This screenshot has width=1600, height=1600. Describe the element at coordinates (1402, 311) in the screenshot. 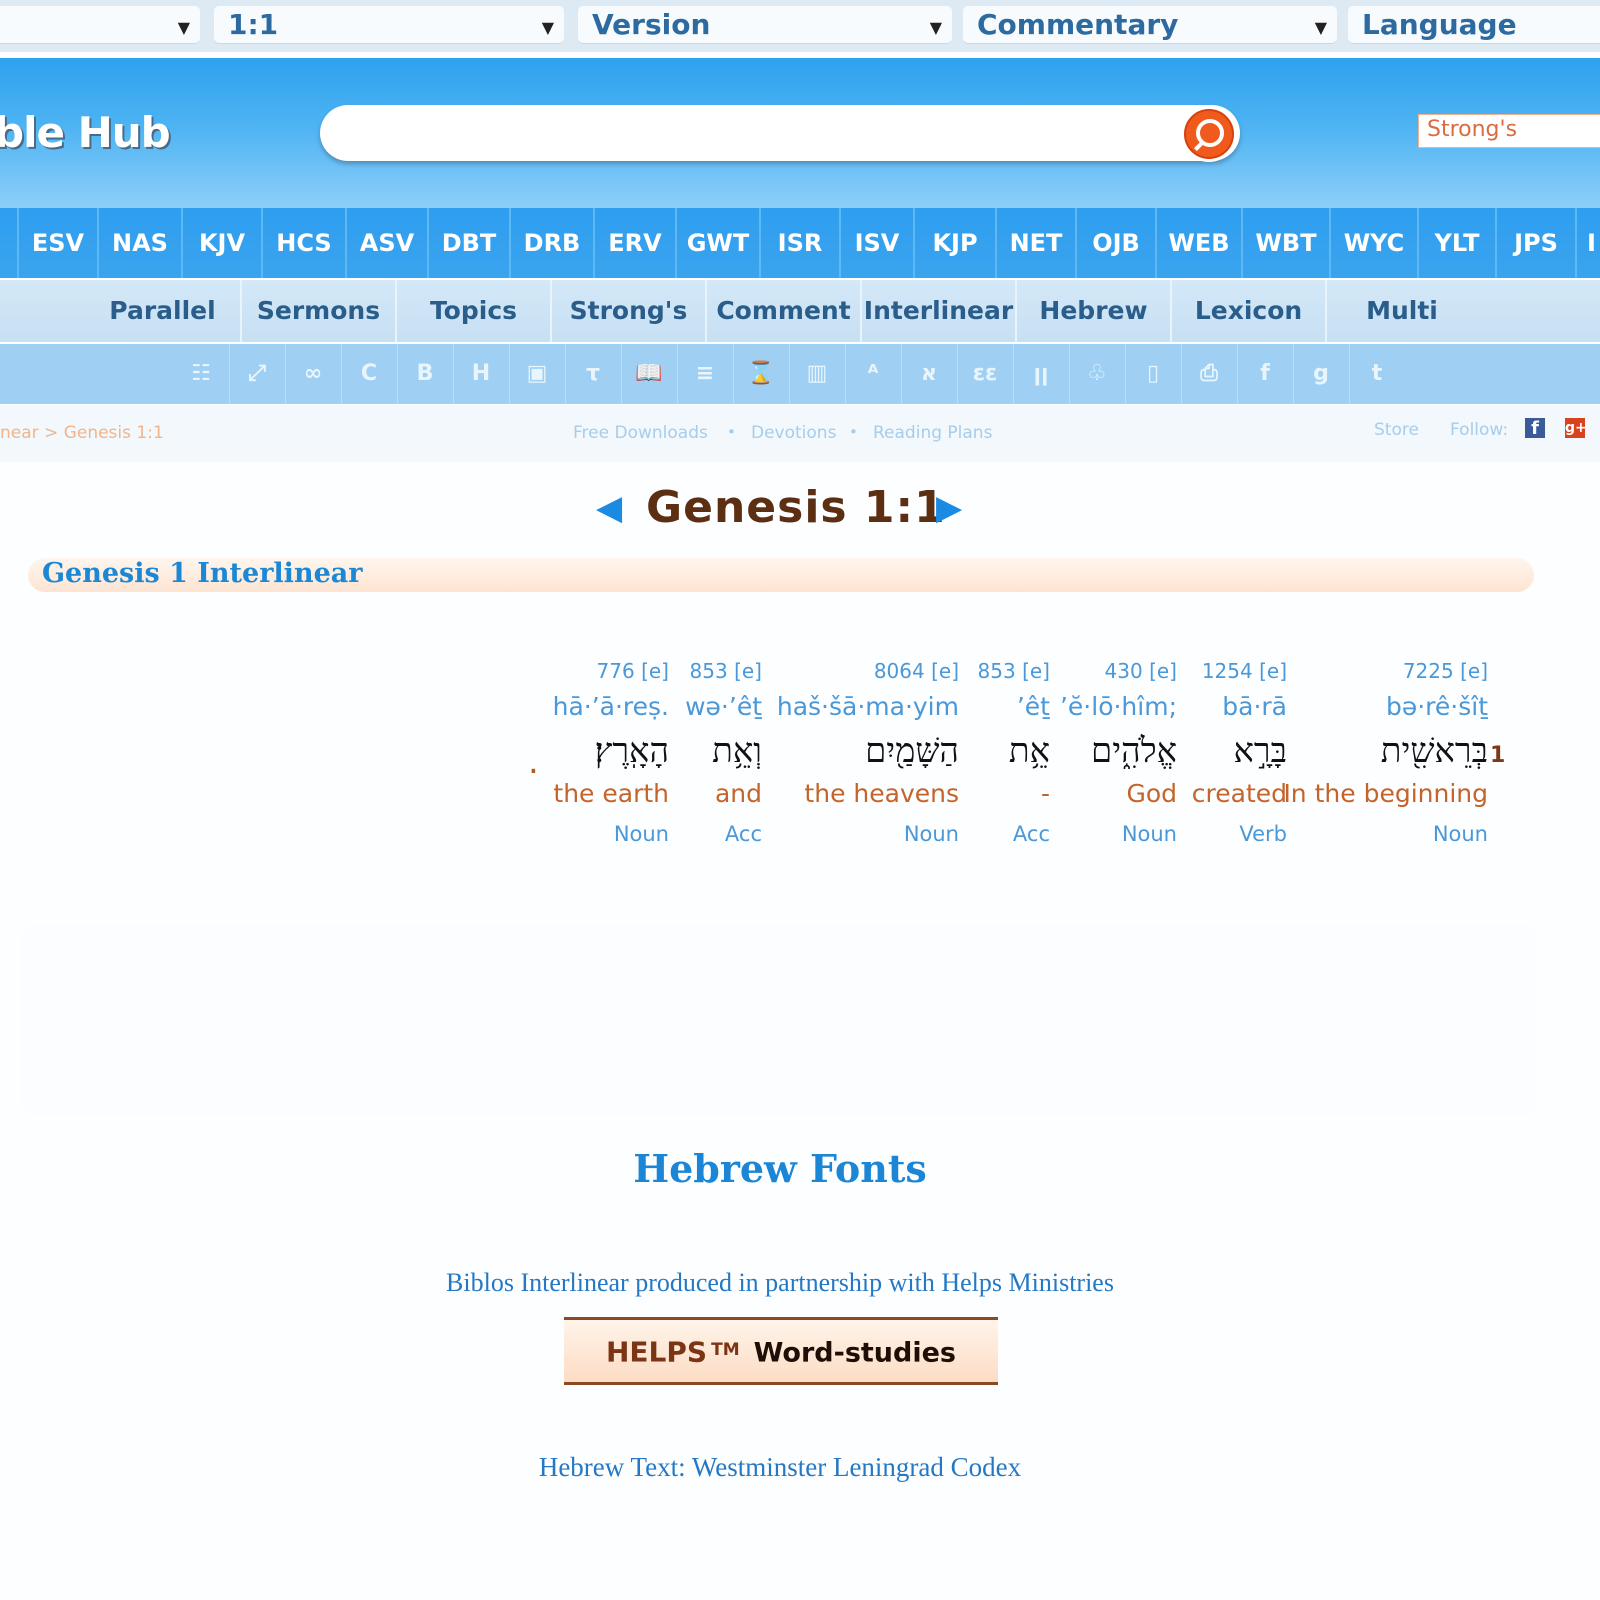

I see `nav-multi: Multi` at that location.